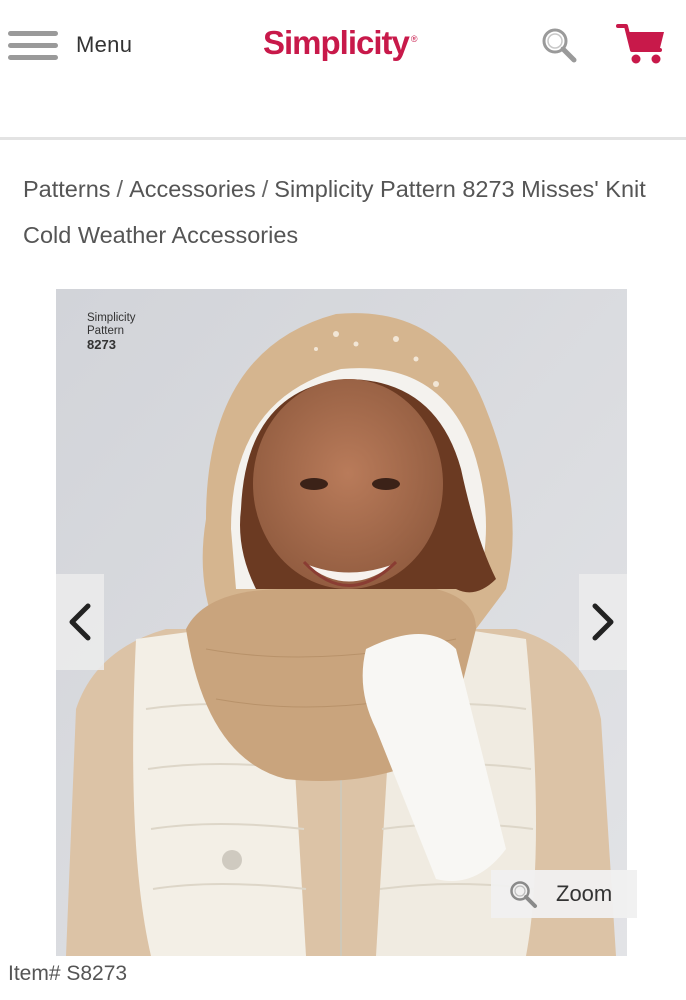 This screenshot has height=1000, width=686. I want to click on menu-label: Menu, so click(104, 44).